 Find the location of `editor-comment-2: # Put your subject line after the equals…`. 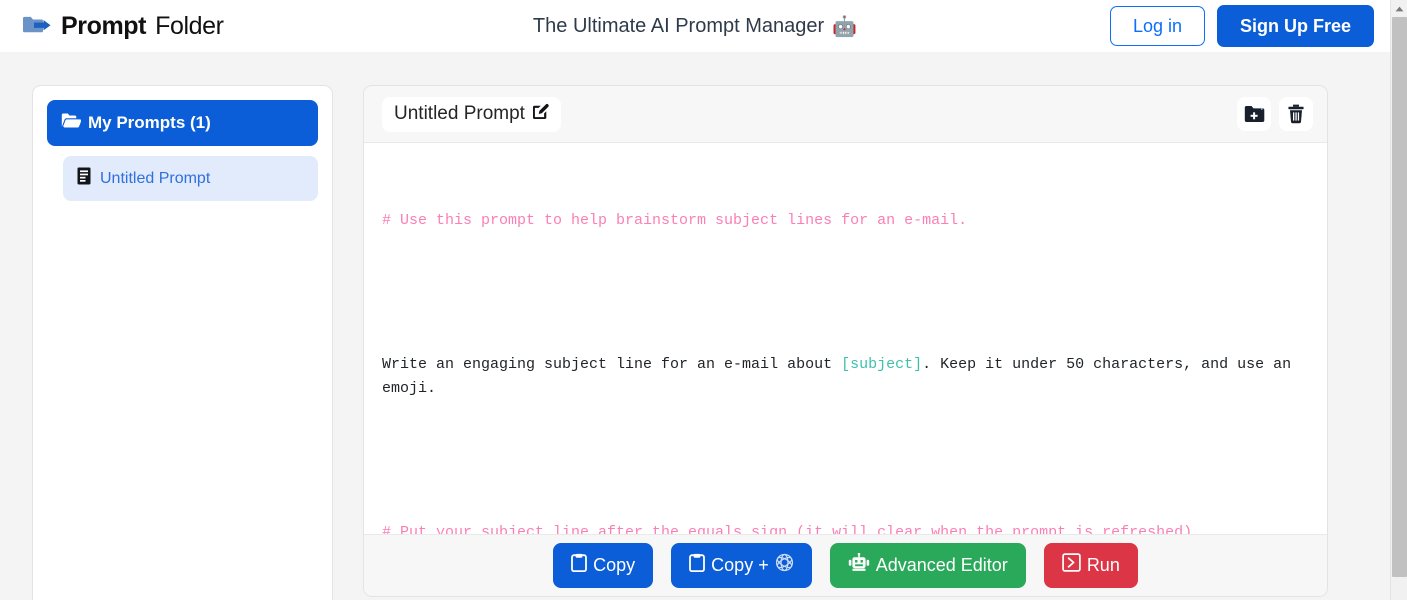

editor-comment-2: # Put your subject line after the equals… is located at coordinates (787, 529).